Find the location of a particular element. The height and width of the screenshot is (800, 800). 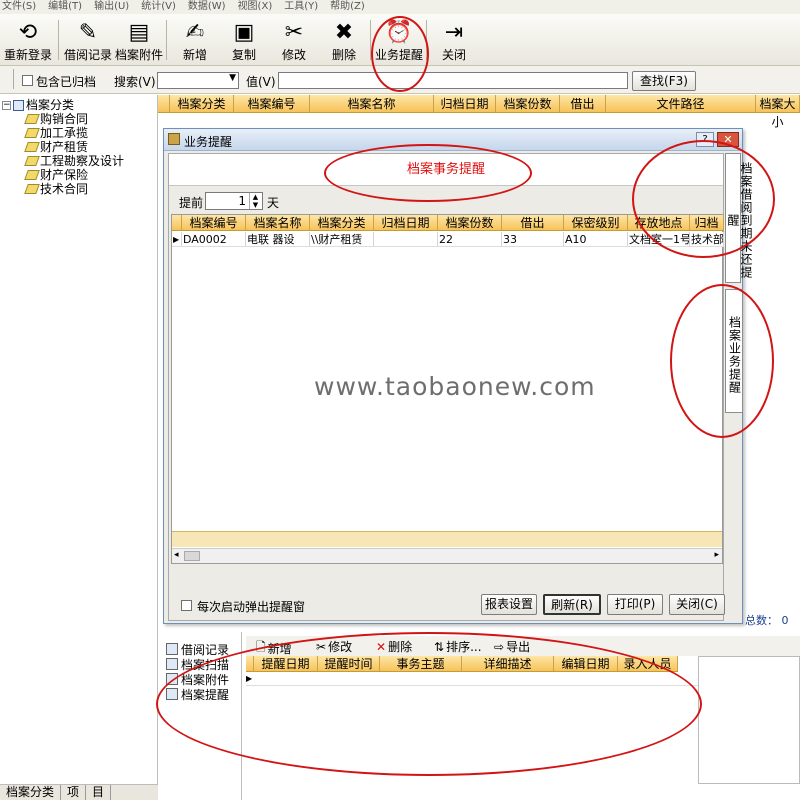

menu-view: 视图(X) is located at coordinates (255, 7).